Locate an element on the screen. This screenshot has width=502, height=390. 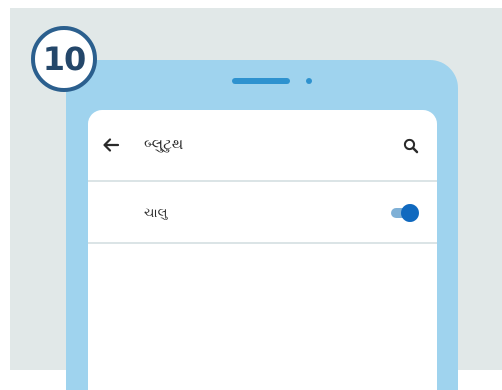
search-icon is located at coordinates (411, 146).